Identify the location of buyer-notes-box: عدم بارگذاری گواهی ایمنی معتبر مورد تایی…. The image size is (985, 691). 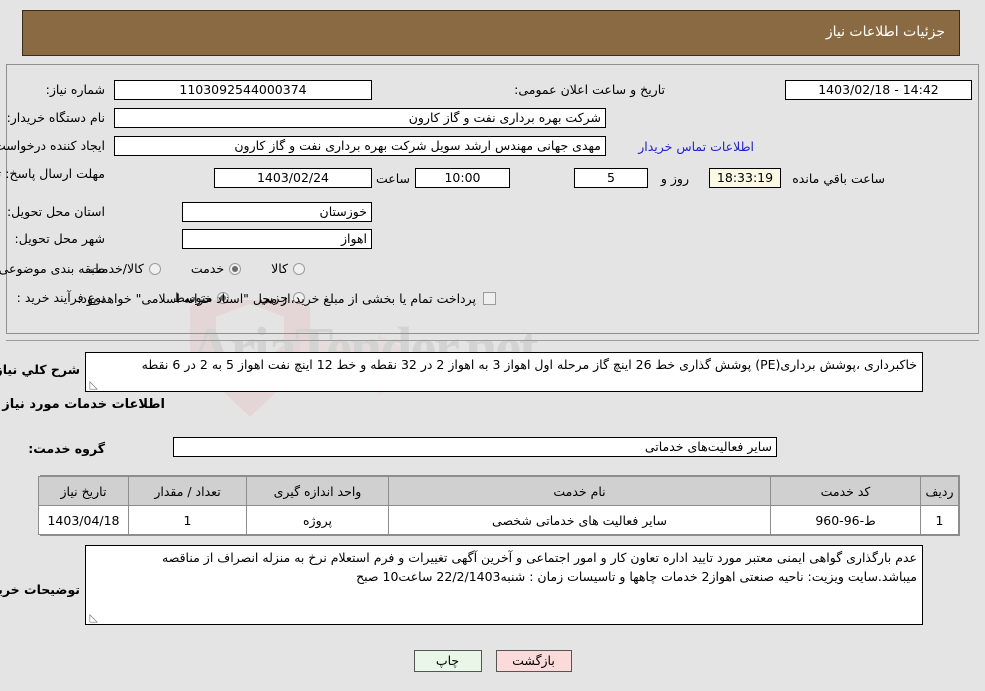
(504, 585).